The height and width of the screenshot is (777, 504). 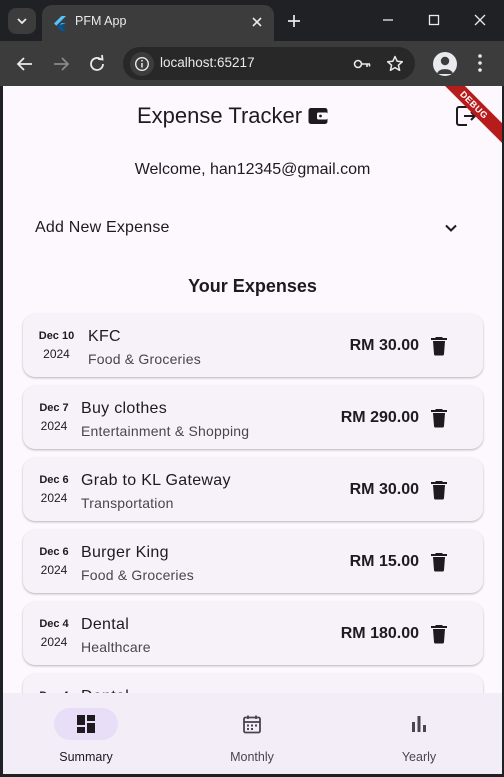 I want to click on nav-label: Monthly, so click(x=252, y=757).